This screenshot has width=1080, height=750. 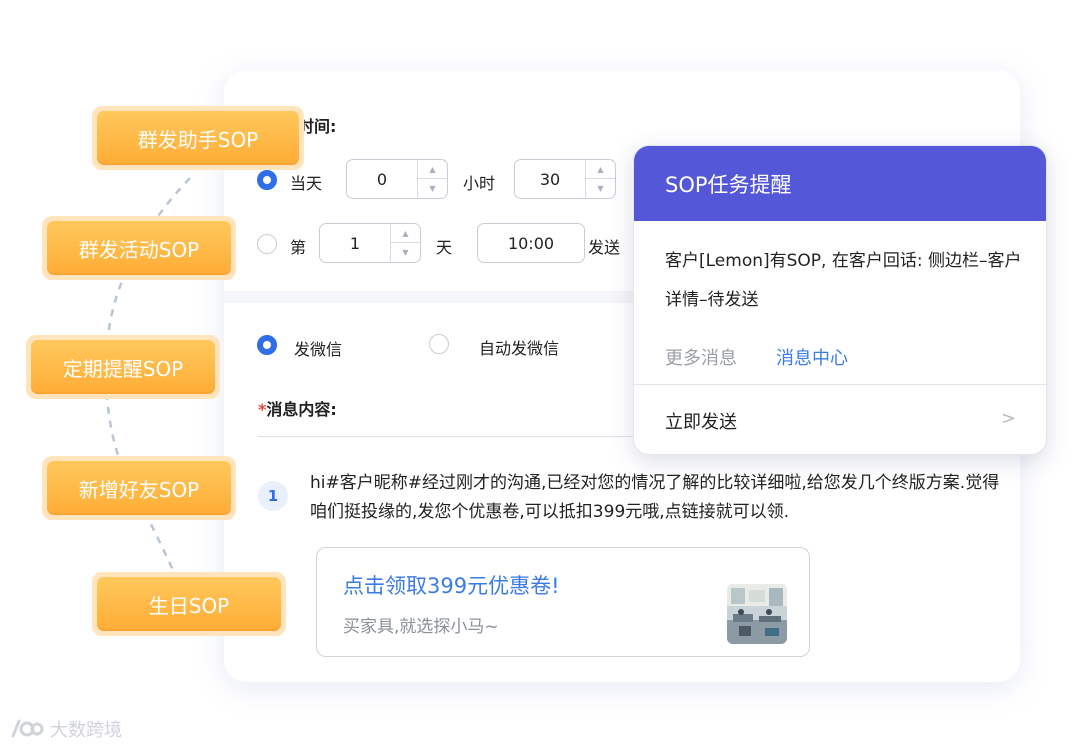 I want to click on radio-auto-wechat, so click(x=439, y=344).